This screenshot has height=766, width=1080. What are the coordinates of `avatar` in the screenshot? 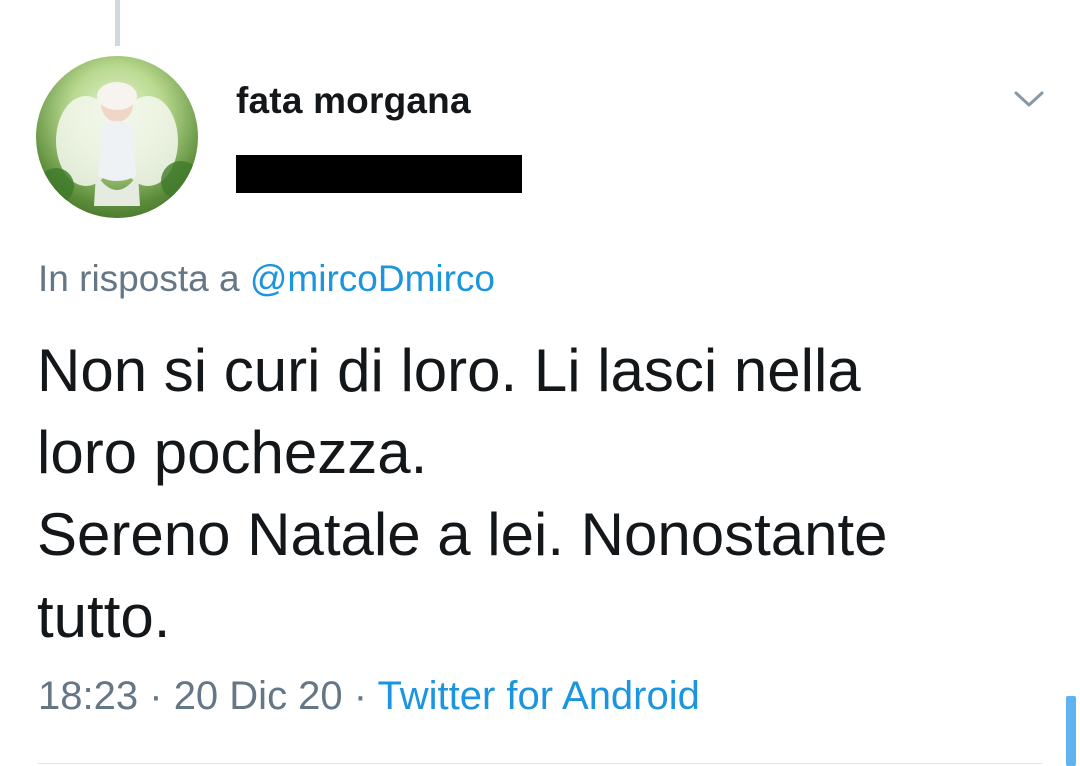 It's located at (117, 137).